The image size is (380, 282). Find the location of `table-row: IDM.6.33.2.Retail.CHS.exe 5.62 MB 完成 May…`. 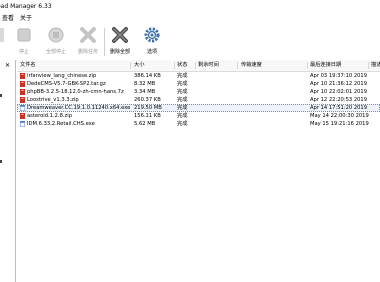

table-row: IDM.6.33.2.Retail.CHS.exe 5.62 MB 完成 May… is located at coordinates (198, 124).